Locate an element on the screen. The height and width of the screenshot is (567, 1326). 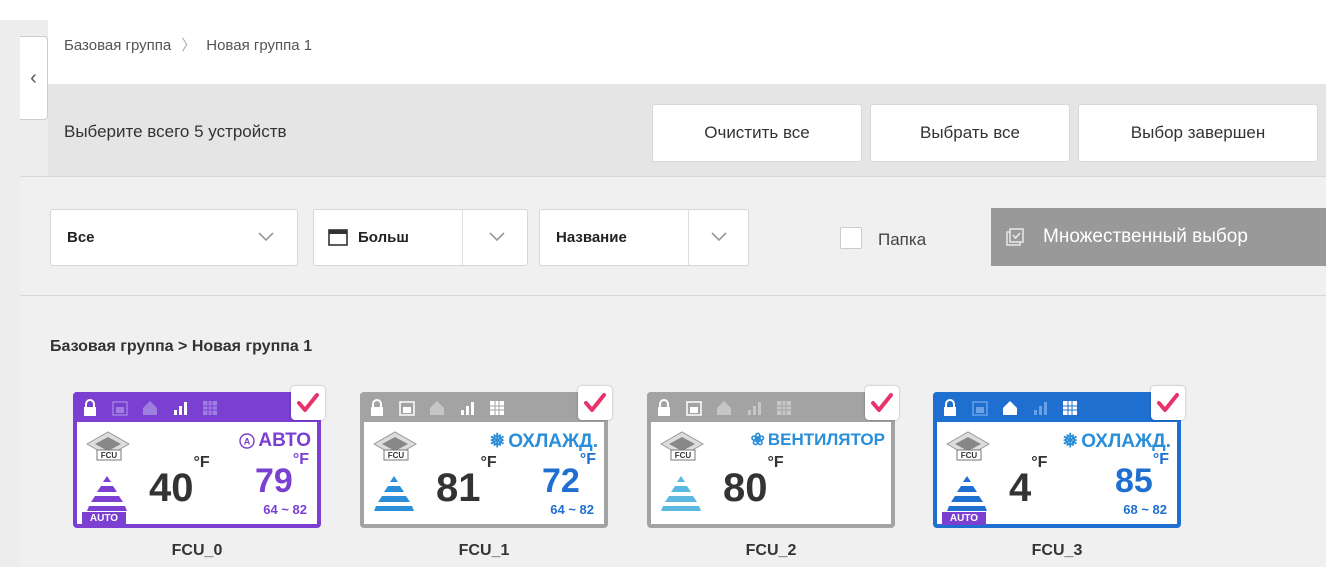
device-name: FCU_0 is located at coordinates (197, 550).